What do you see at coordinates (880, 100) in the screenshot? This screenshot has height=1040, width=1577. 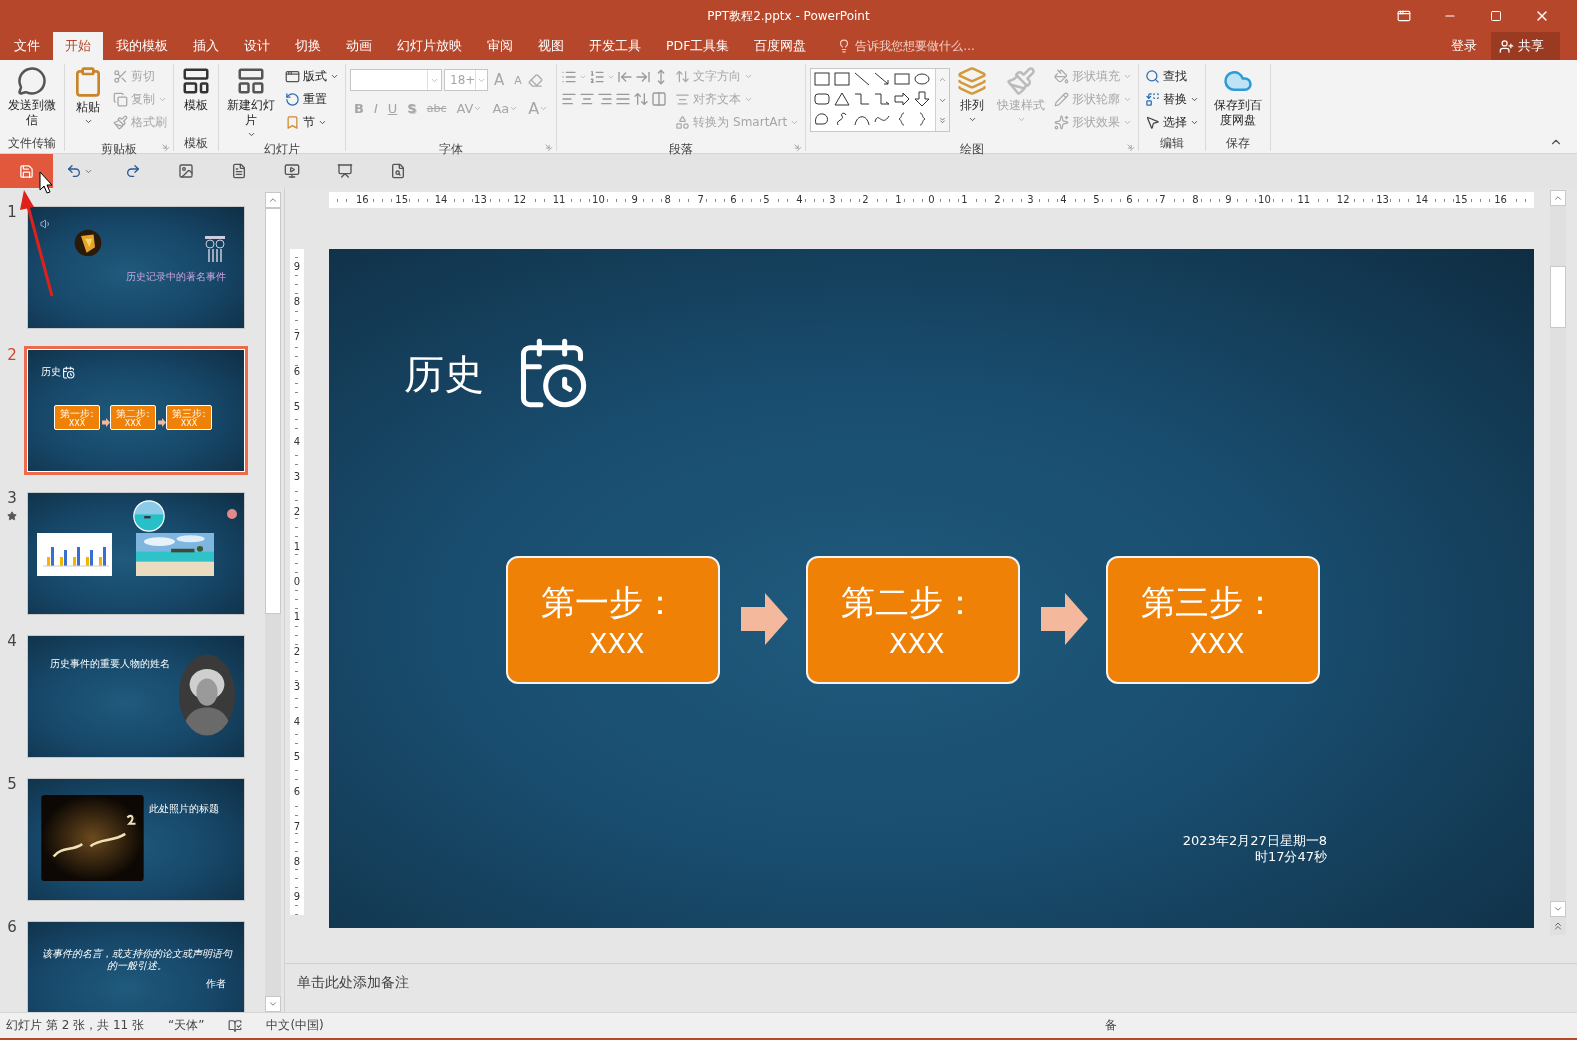 I see `shapes-gallery` at bounding box center [880, 100].